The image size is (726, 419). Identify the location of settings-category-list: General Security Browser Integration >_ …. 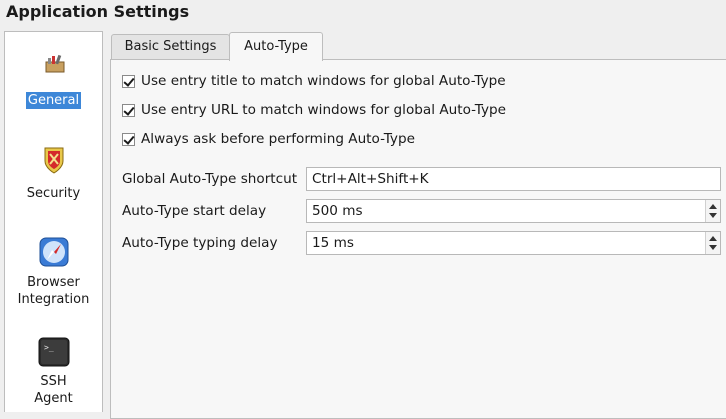
(53, 221).